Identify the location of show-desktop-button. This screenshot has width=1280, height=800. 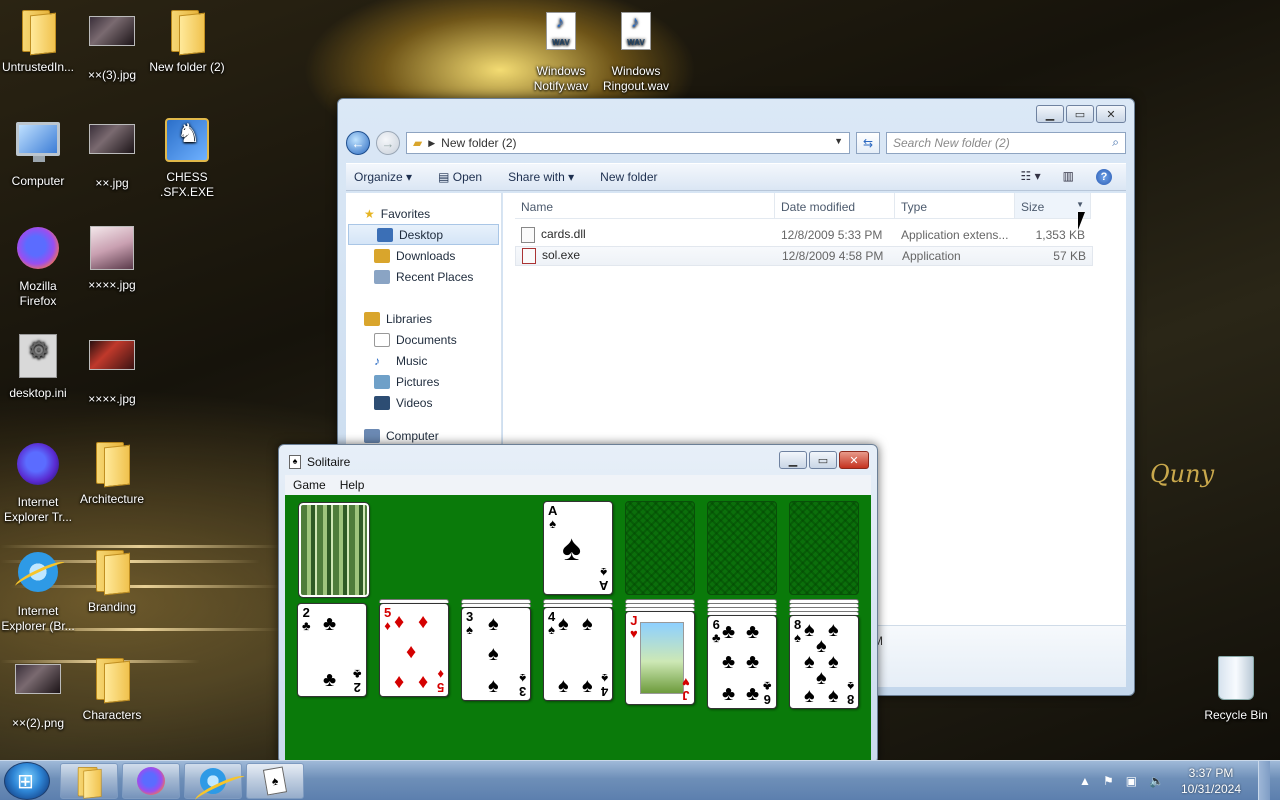
(1264, 780).